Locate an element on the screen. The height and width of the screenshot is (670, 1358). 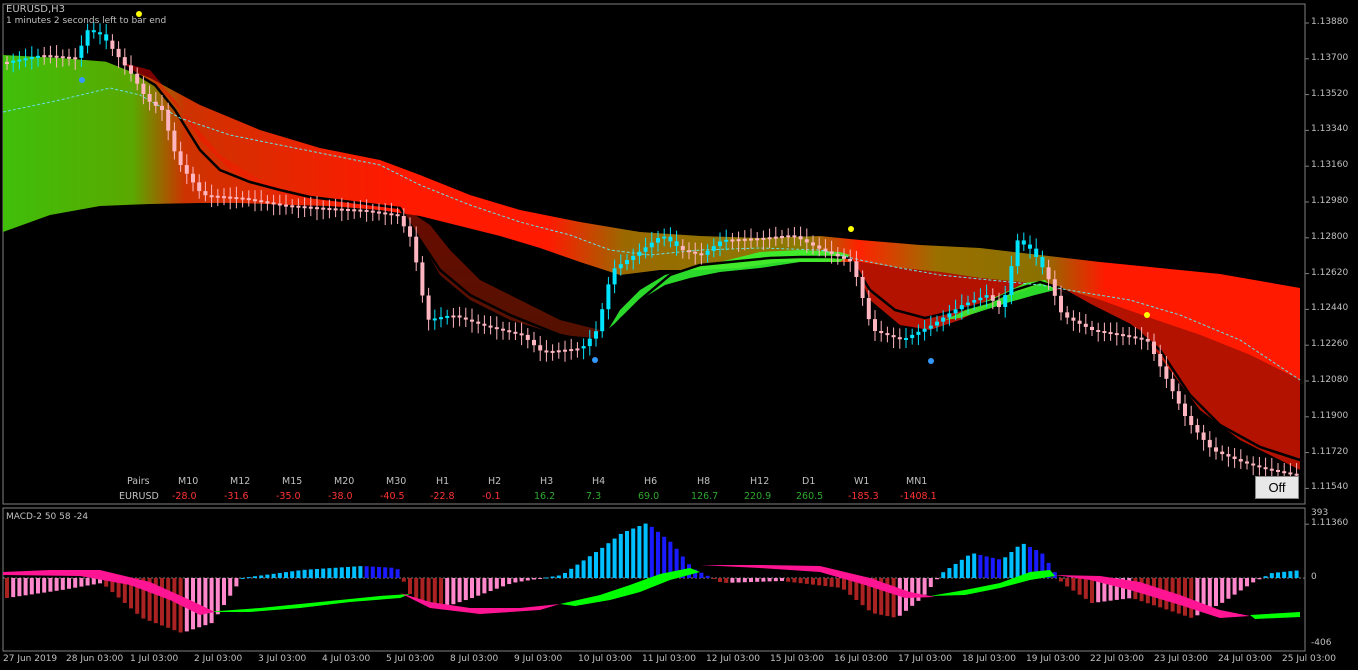
signal-dot-yellow is located at coordinates (1147, 315).